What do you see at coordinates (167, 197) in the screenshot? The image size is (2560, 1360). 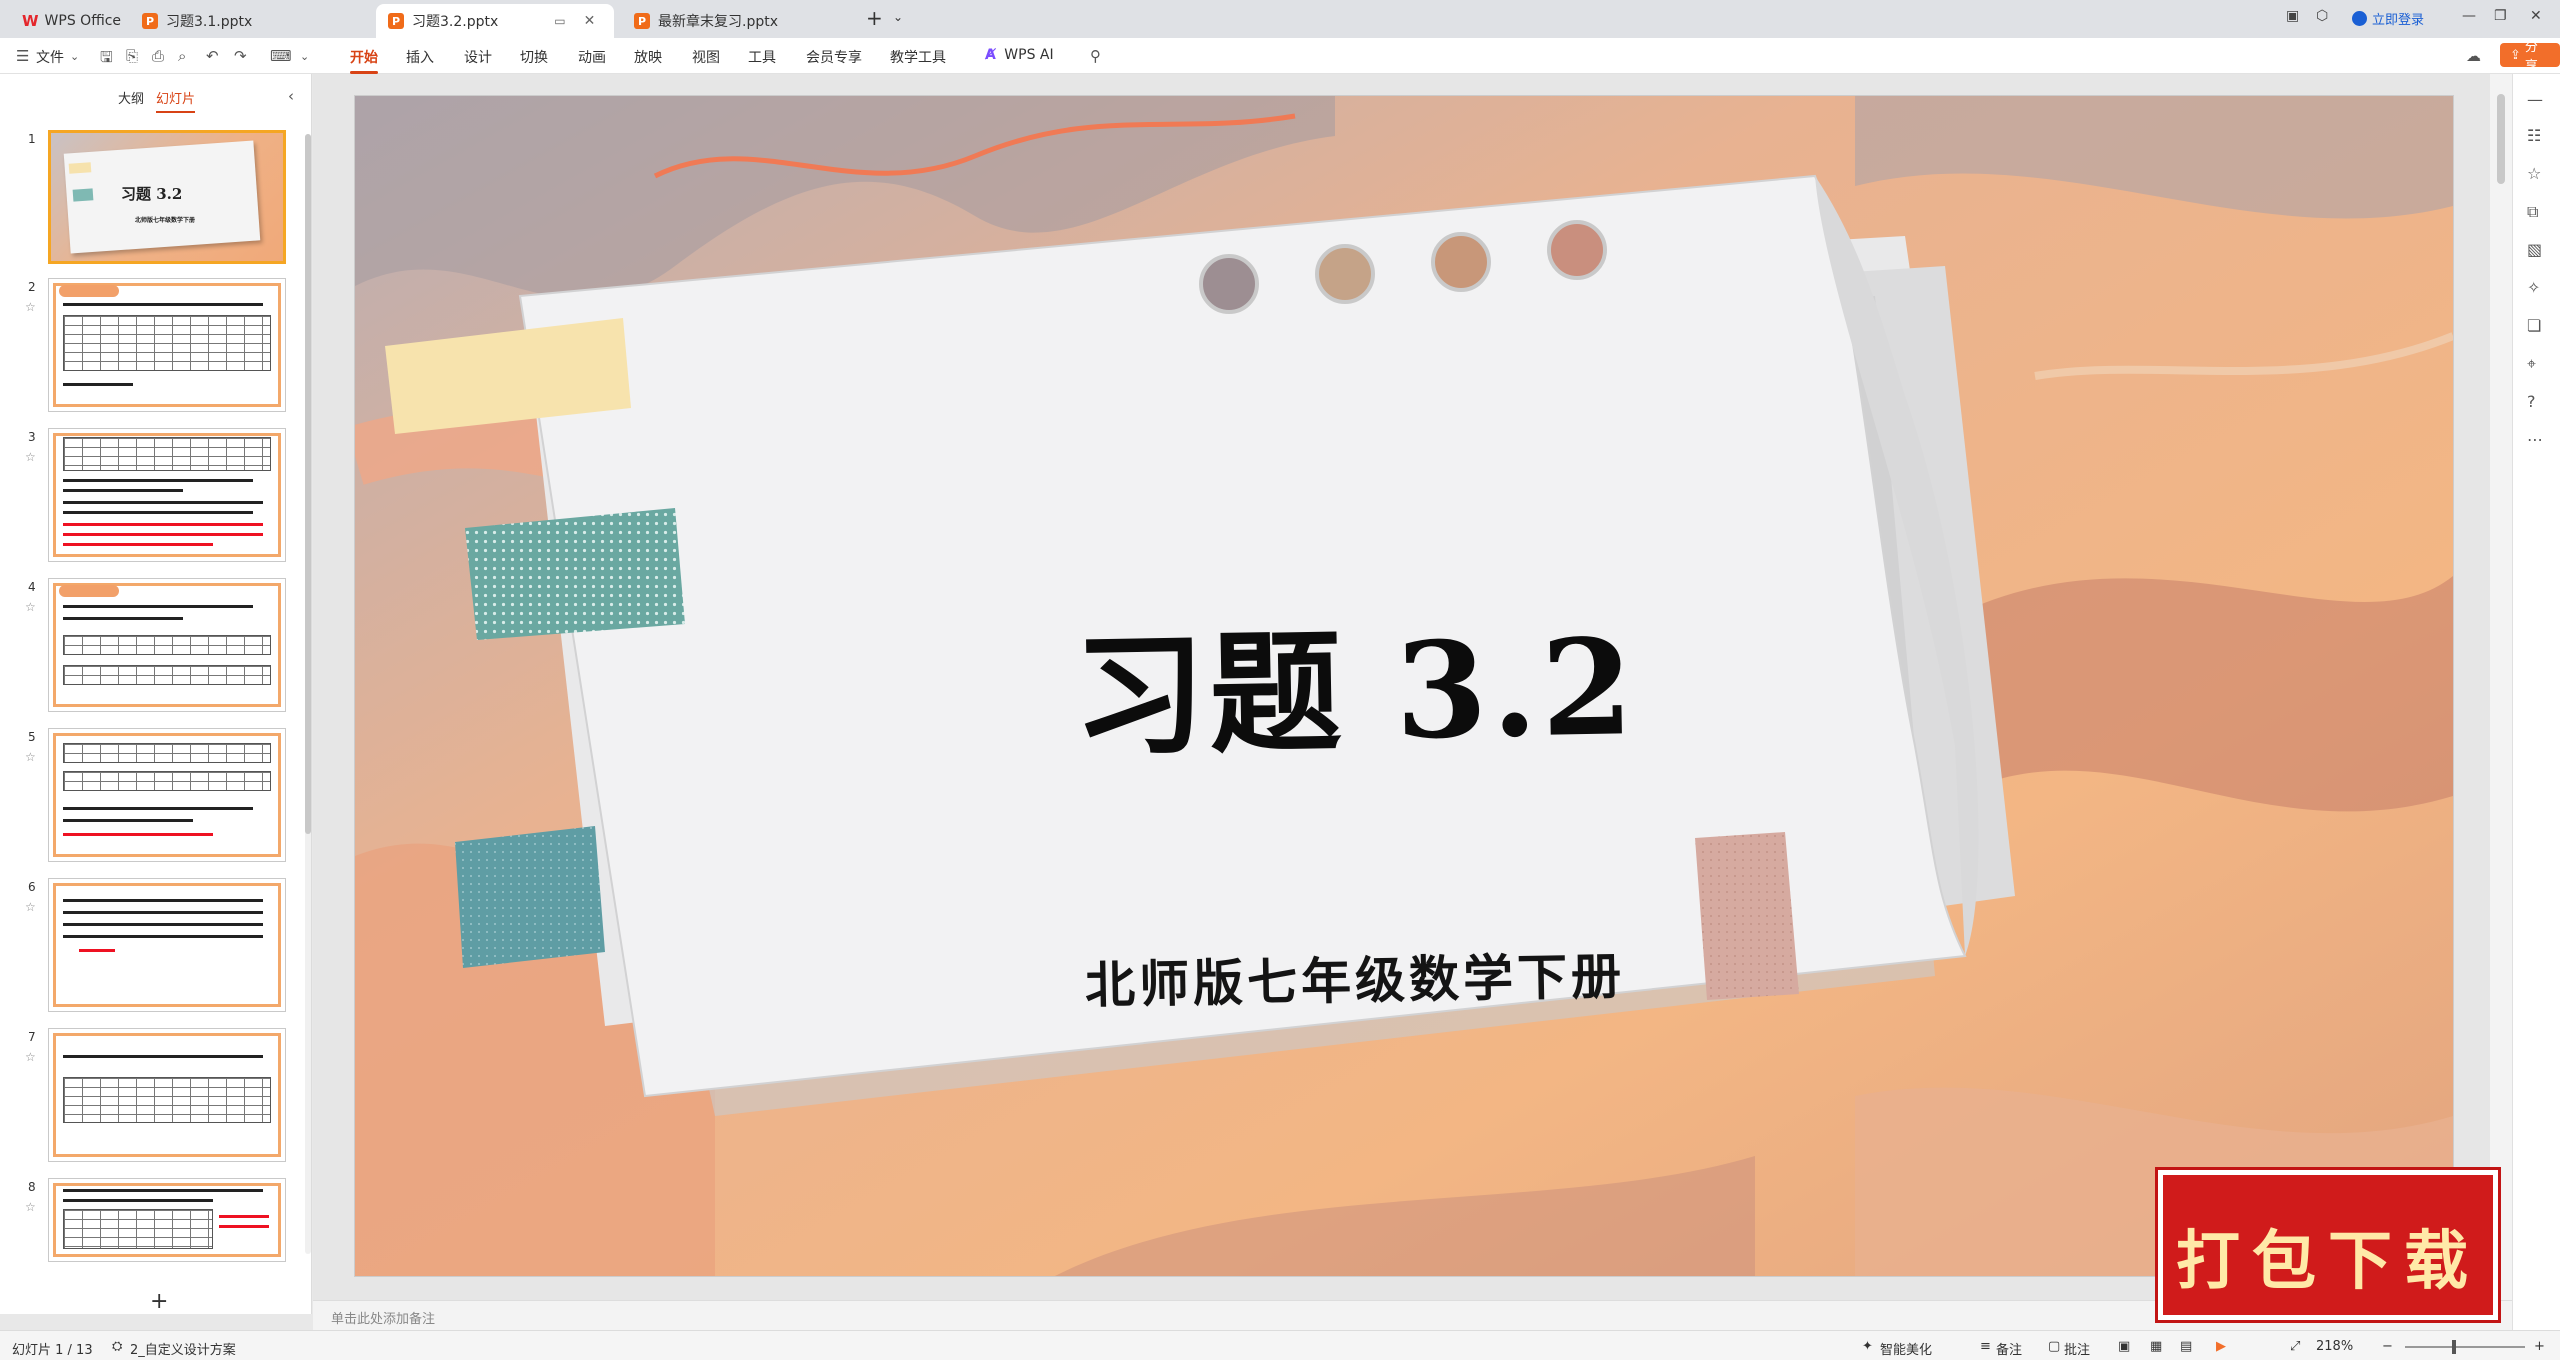 I see `slide-thumbnail: 习题 3.2 北师版七年级数学下册` at bounding box center [167, 197].